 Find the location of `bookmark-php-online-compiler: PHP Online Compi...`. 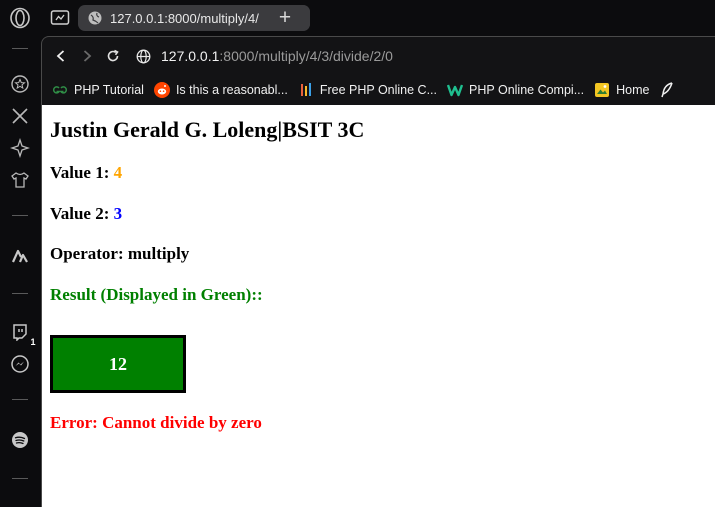

bookmark-php-online-compiler: PHP Online Compi... is located at coordinates (515, 90).